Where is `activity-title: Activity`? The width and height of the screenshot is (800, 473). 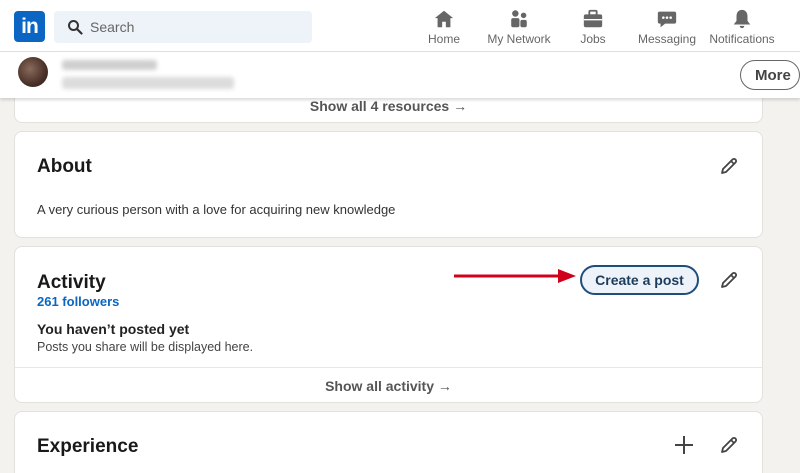 activity-title: Activity is located at coordinates (71, 282).